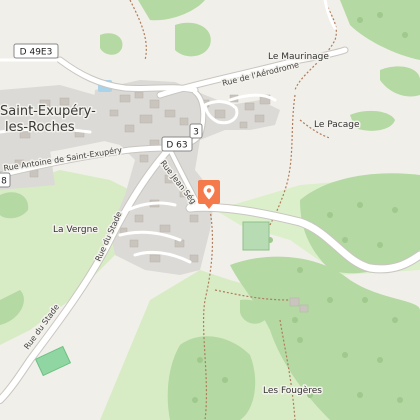 The image size is (420, 420). What do you see at coordinates (292, 390) in the screenshot?
I see `place-label-les-fougeres: Les Fougères` at bounding box center [292, 390].